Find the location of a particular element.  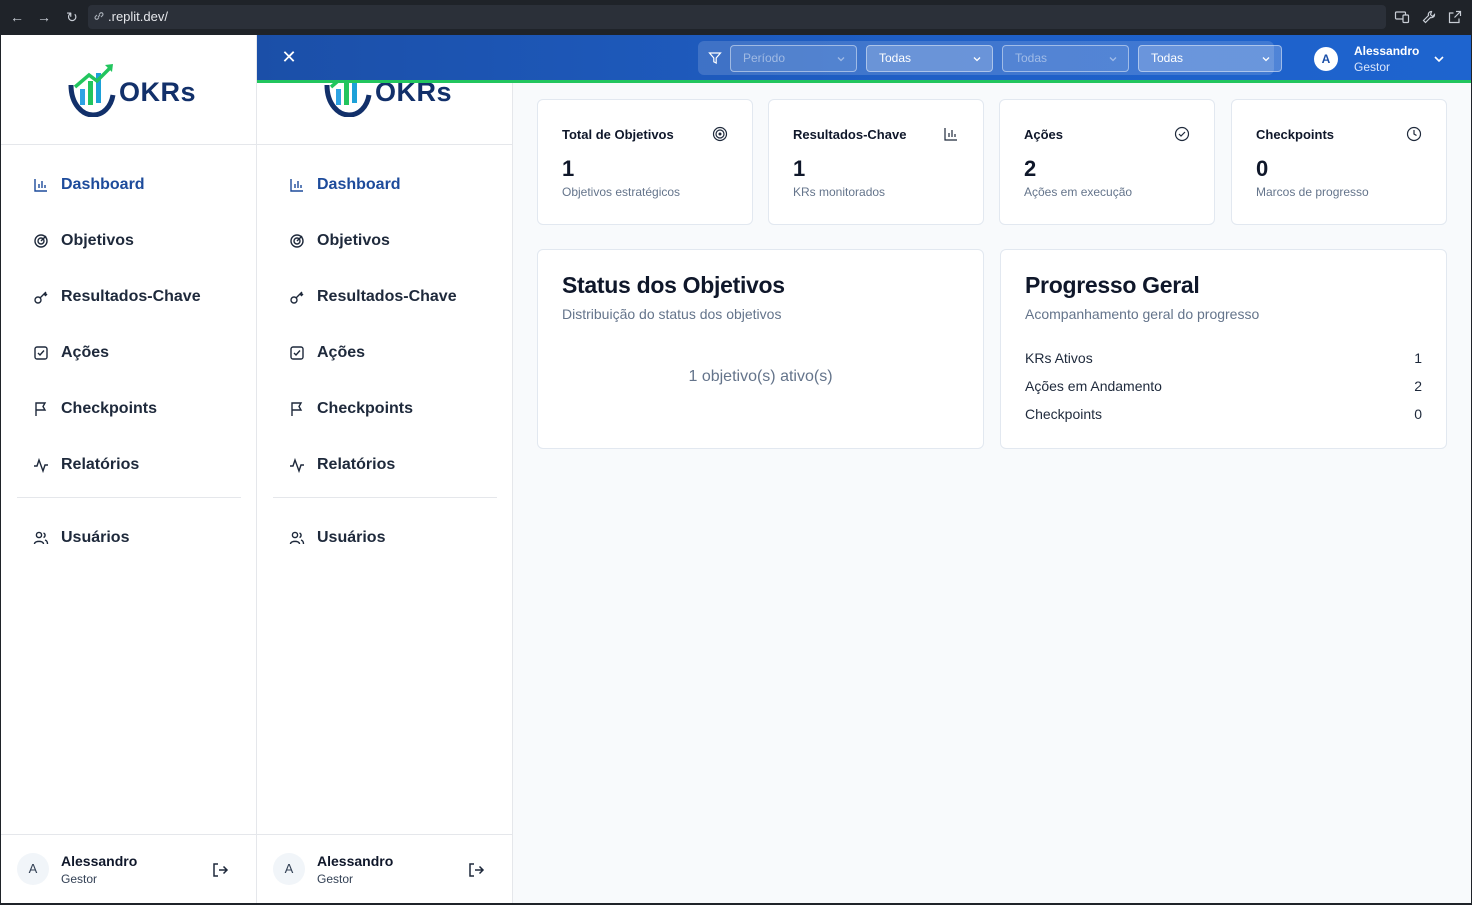

filter-select-1: Todas is located at coordinates (929, 58).